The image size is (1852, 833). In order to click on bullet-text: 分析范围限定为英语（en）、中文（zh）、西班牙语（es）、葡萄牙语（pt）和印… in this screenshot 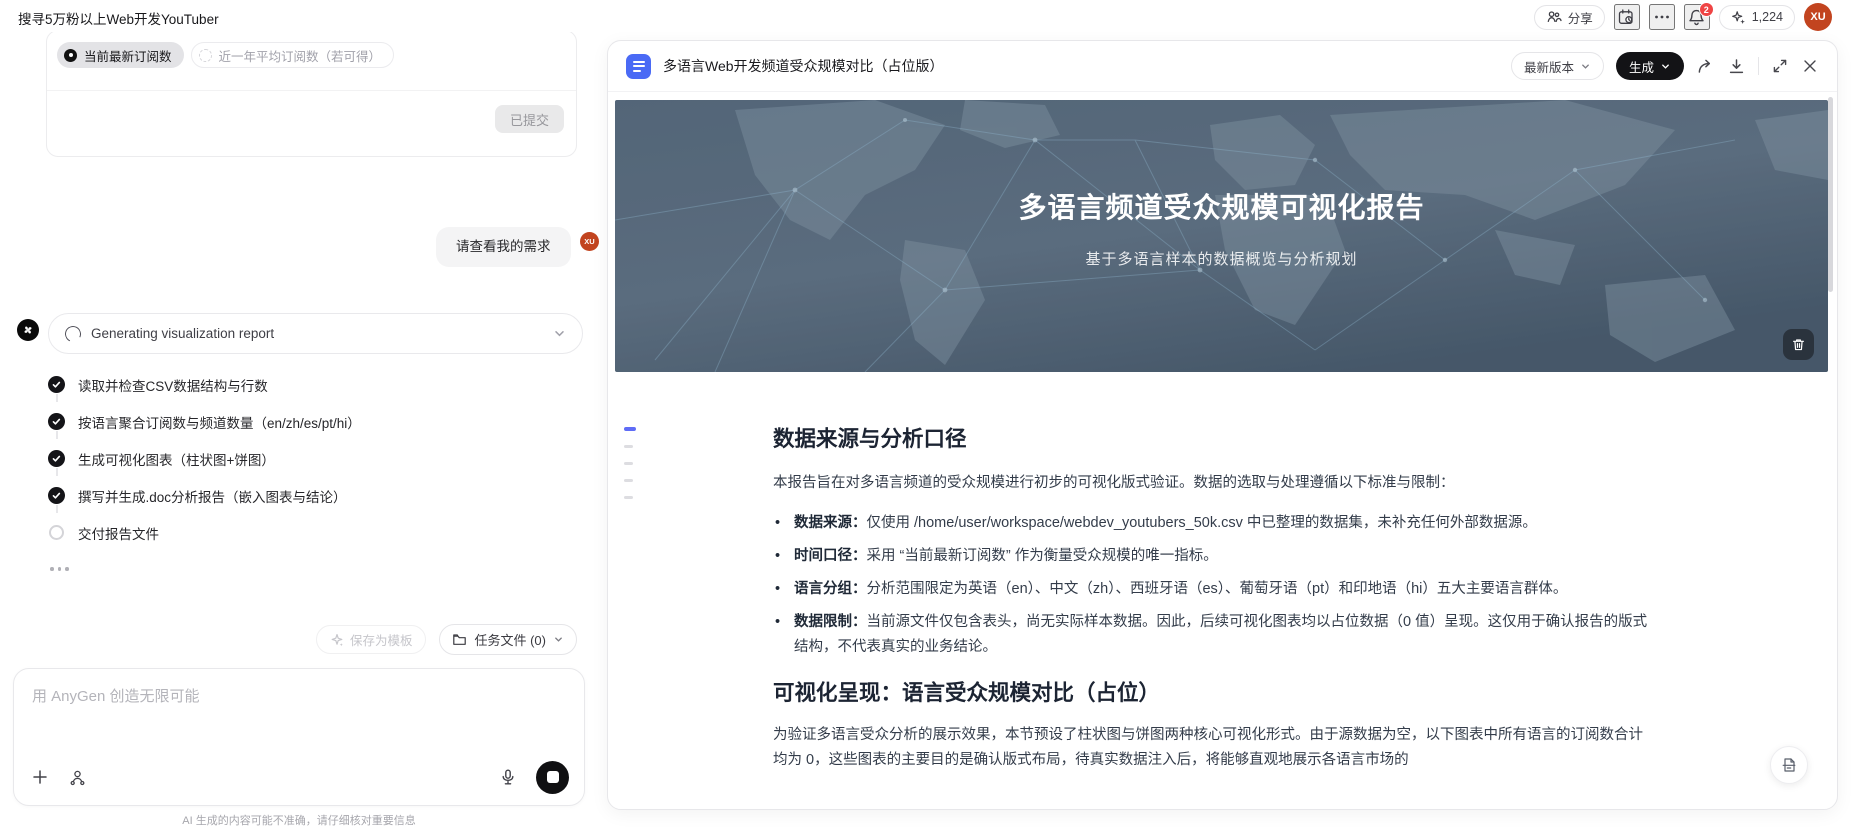, I will do `click(1217, 589)`.